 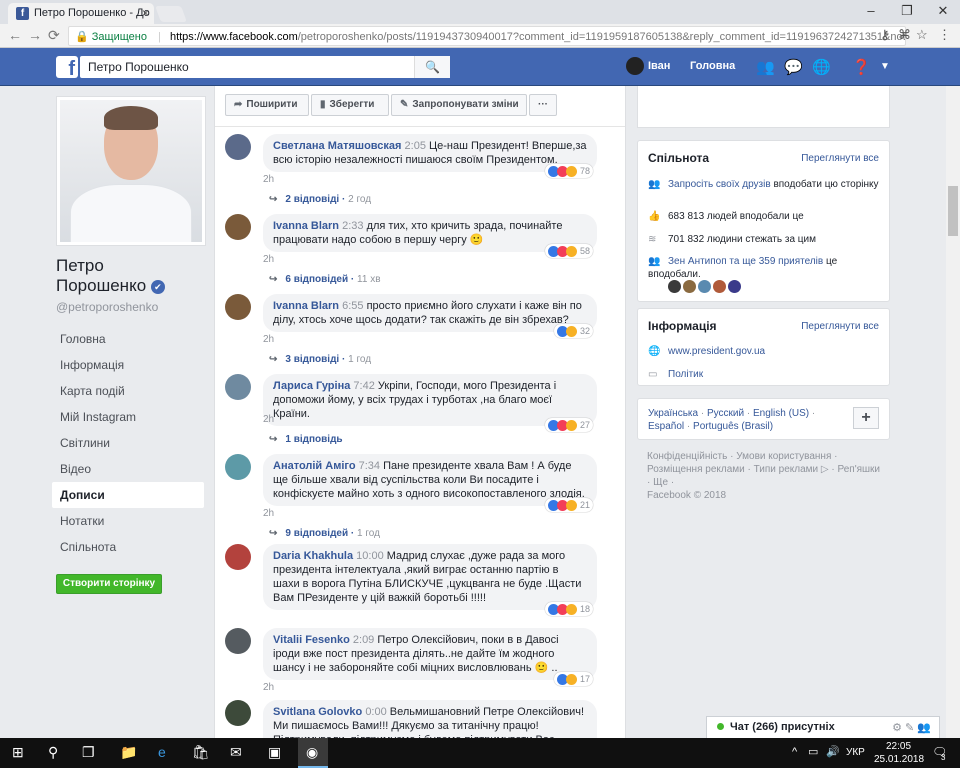 I want to click on comment-author: Анатолій Аміго, so click(x=314, y=466).